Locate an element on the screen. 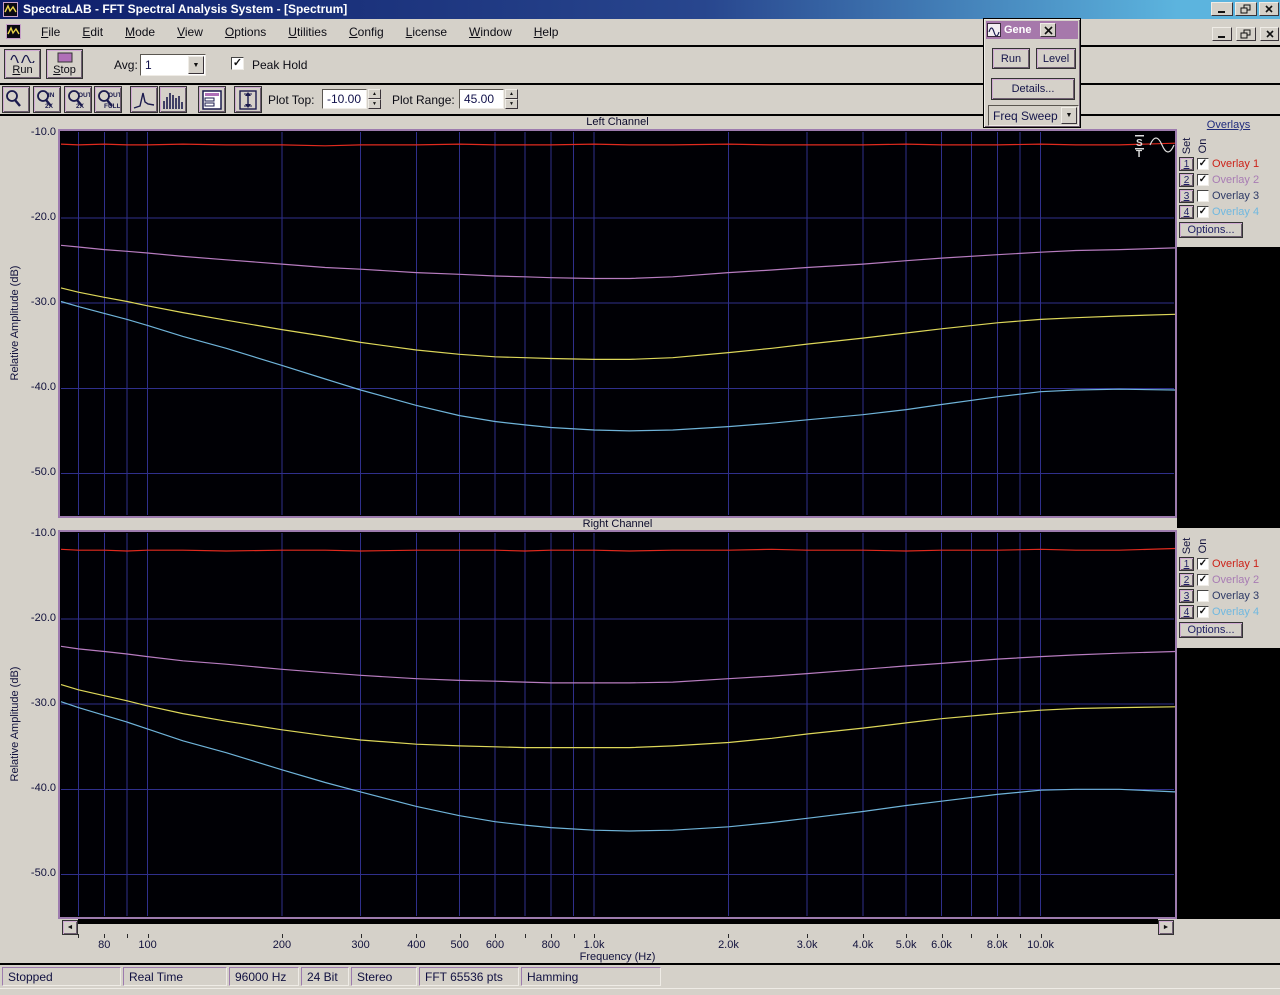 Image resolution: width=1280 pixels, height=995 pixels. overlay-row-3: 3 Overlay 3 is located at coordinates (1219, 196).